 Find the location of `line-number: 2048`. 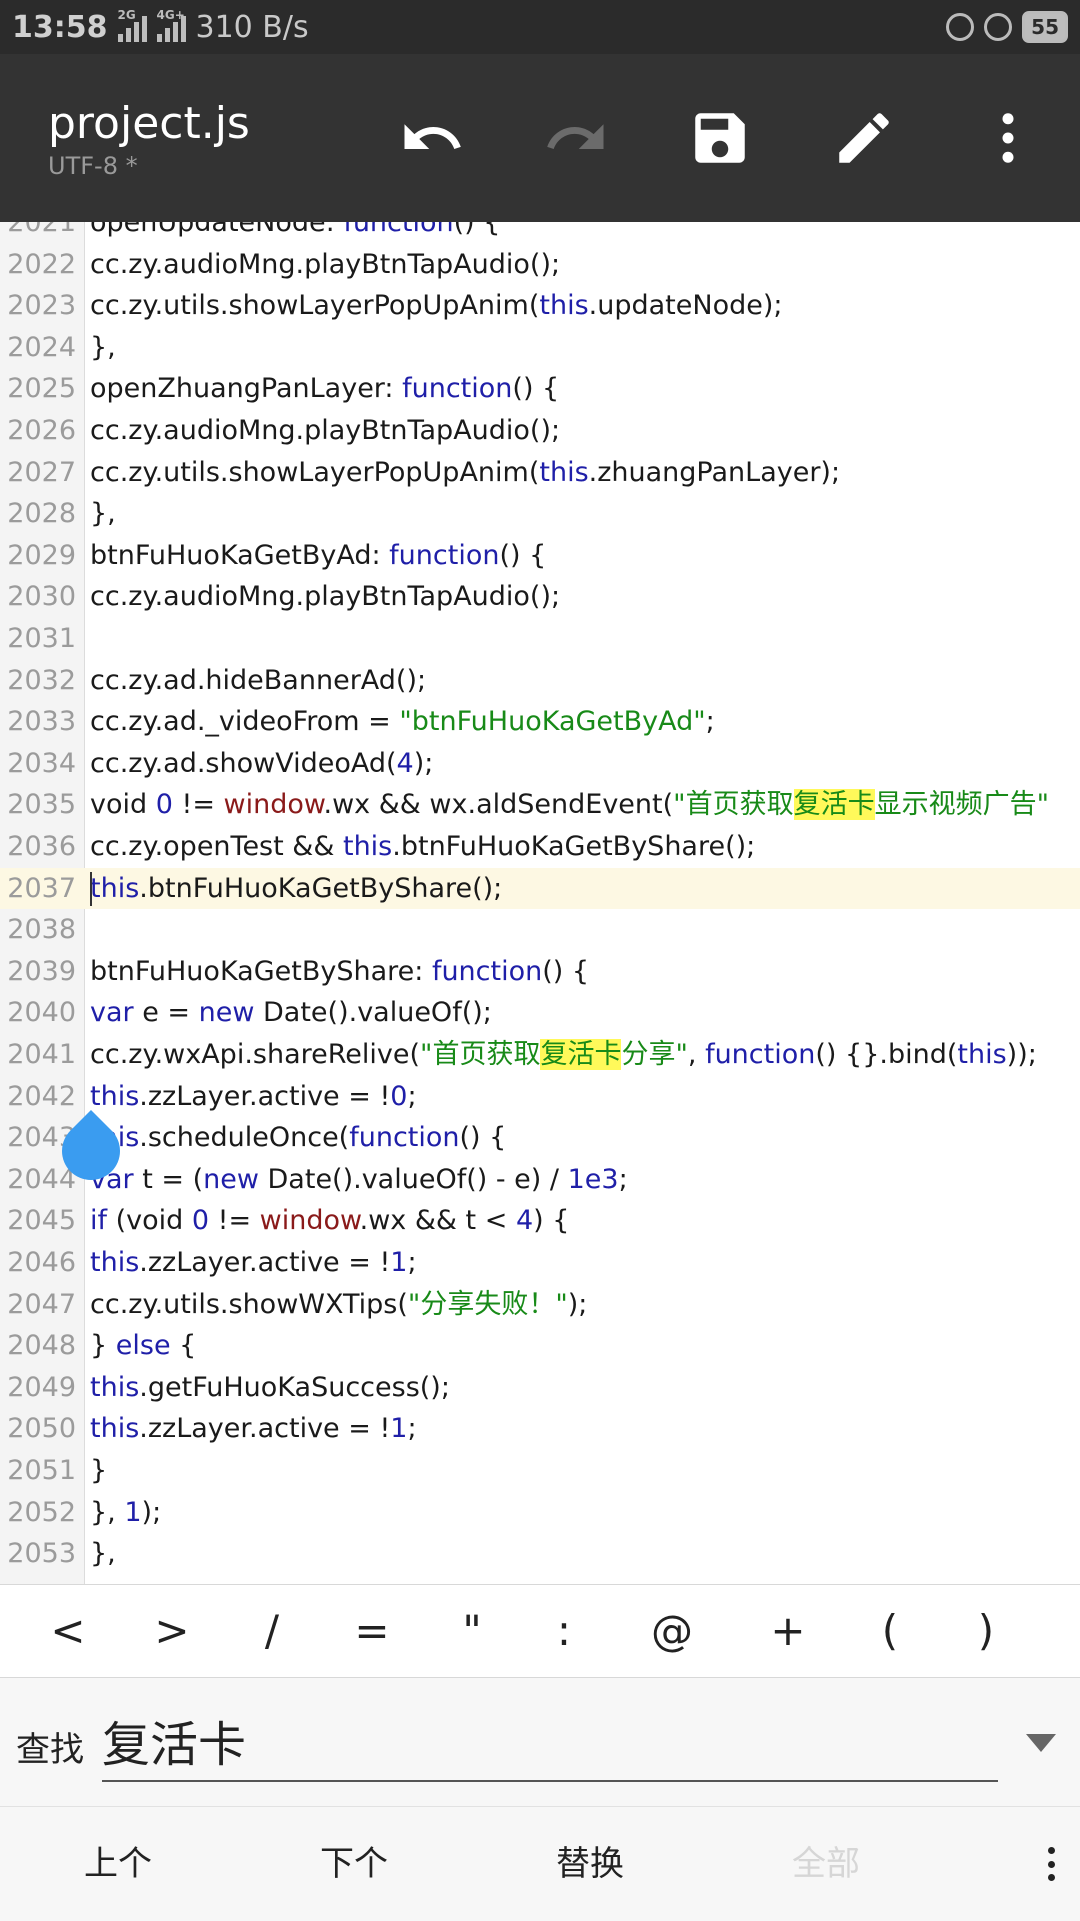

line-number: 2048 is located at coordinates (41, 1346).